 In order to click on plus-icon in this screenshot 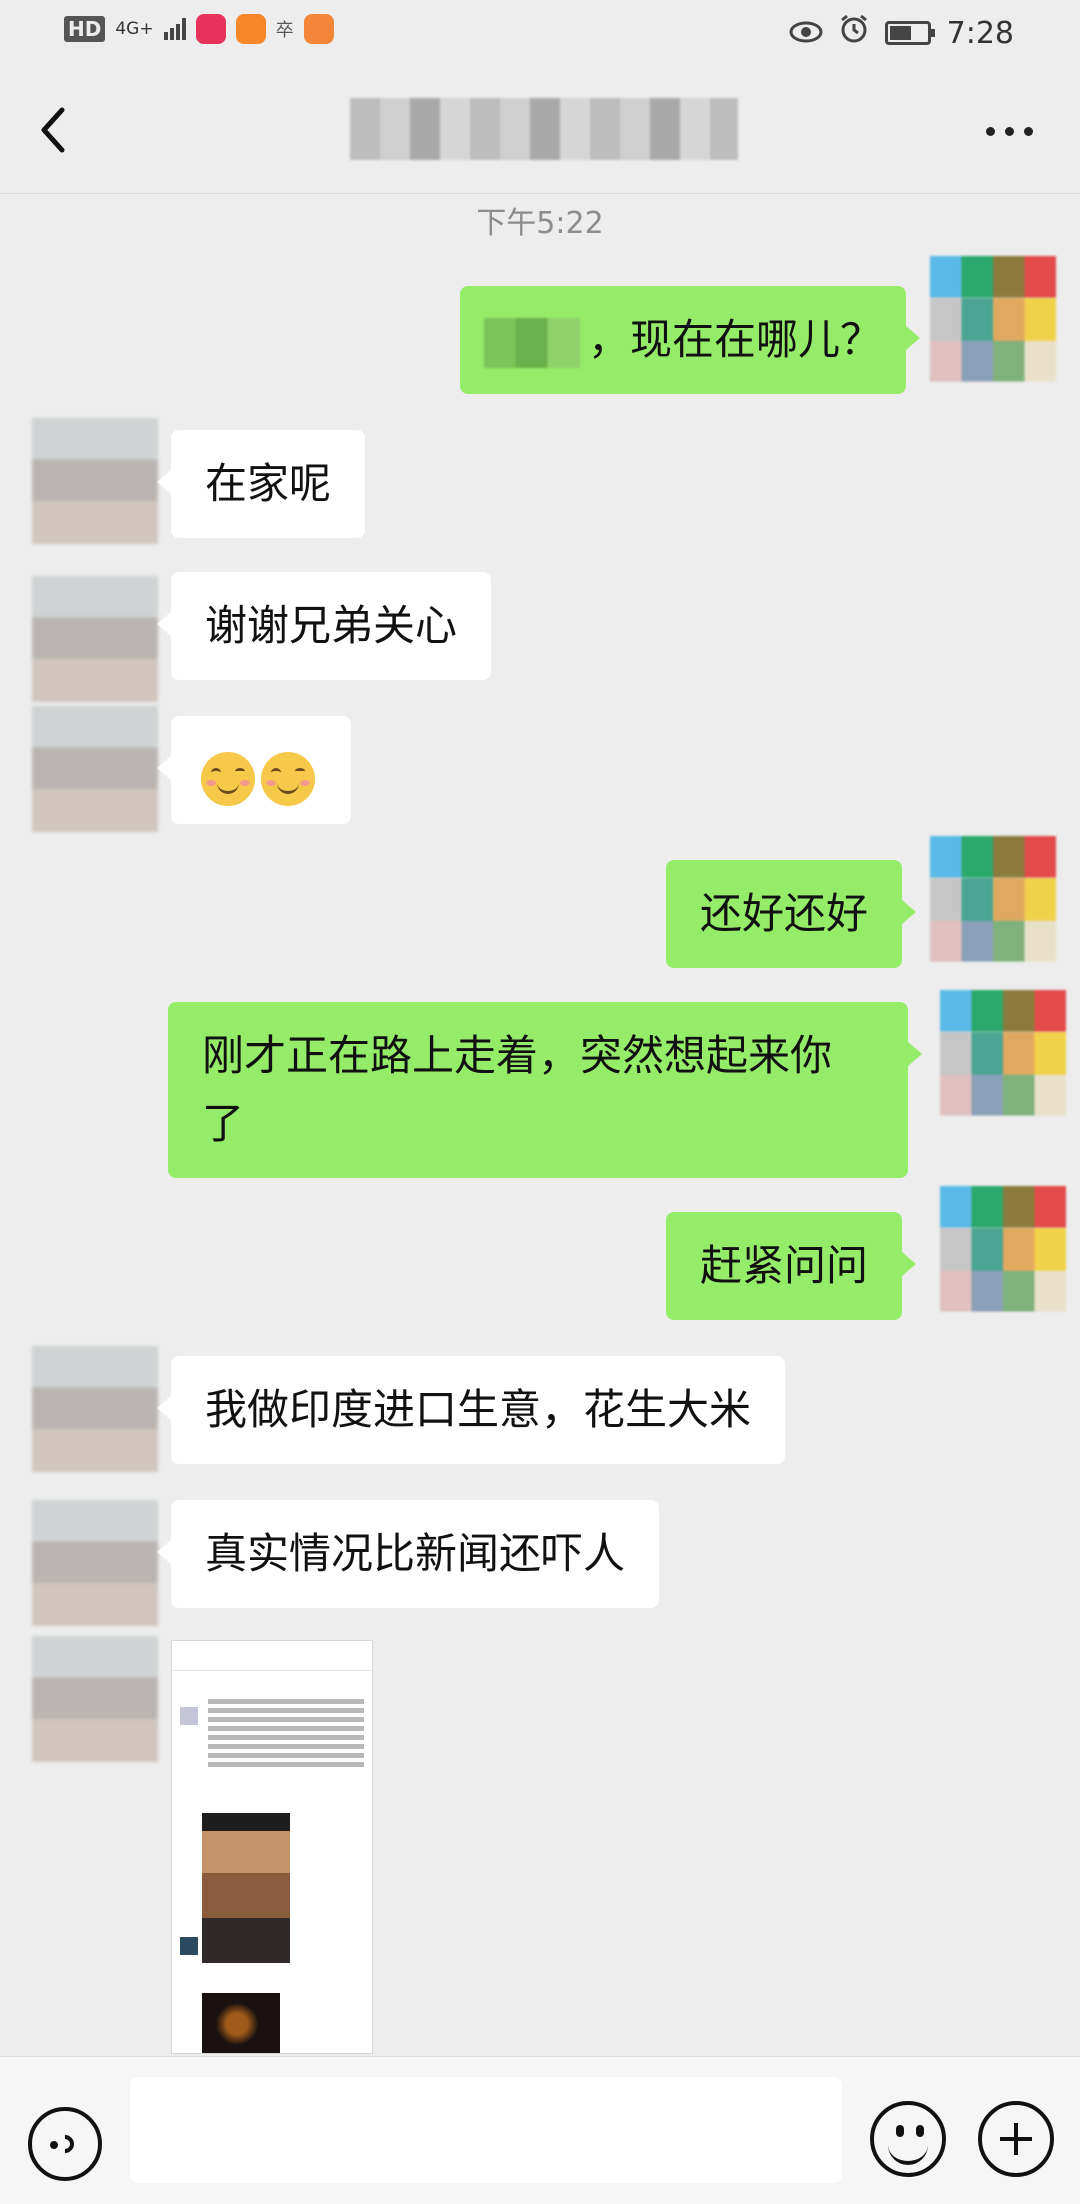, I will do `click(1016, 2139)`.